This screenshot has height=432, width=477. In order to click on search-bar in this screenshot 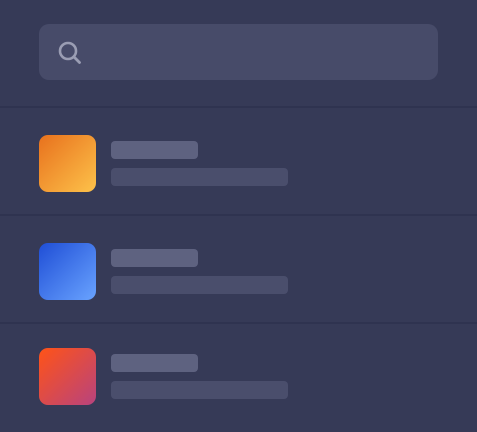, I will do `click(238, 53)`.